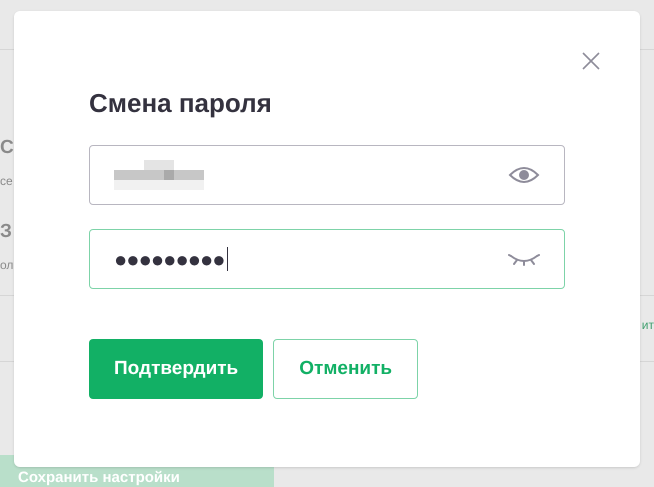  Describe the element at coordinates (591, 61) in the screenshot. I see `close-icon` at that location.